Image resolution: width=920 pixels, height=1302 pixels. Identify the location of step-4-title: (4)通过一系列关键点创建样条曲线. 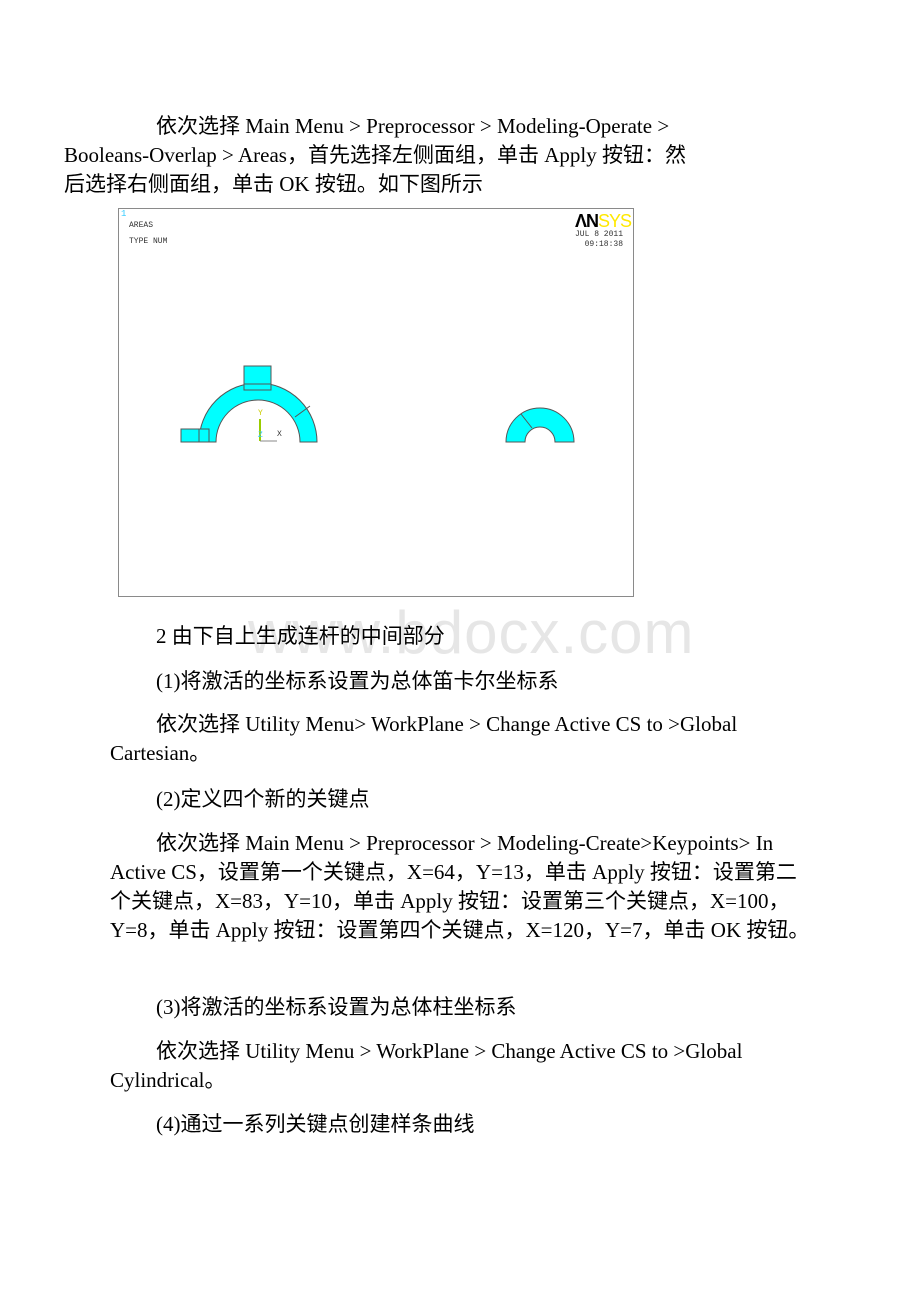
(315, 1124).